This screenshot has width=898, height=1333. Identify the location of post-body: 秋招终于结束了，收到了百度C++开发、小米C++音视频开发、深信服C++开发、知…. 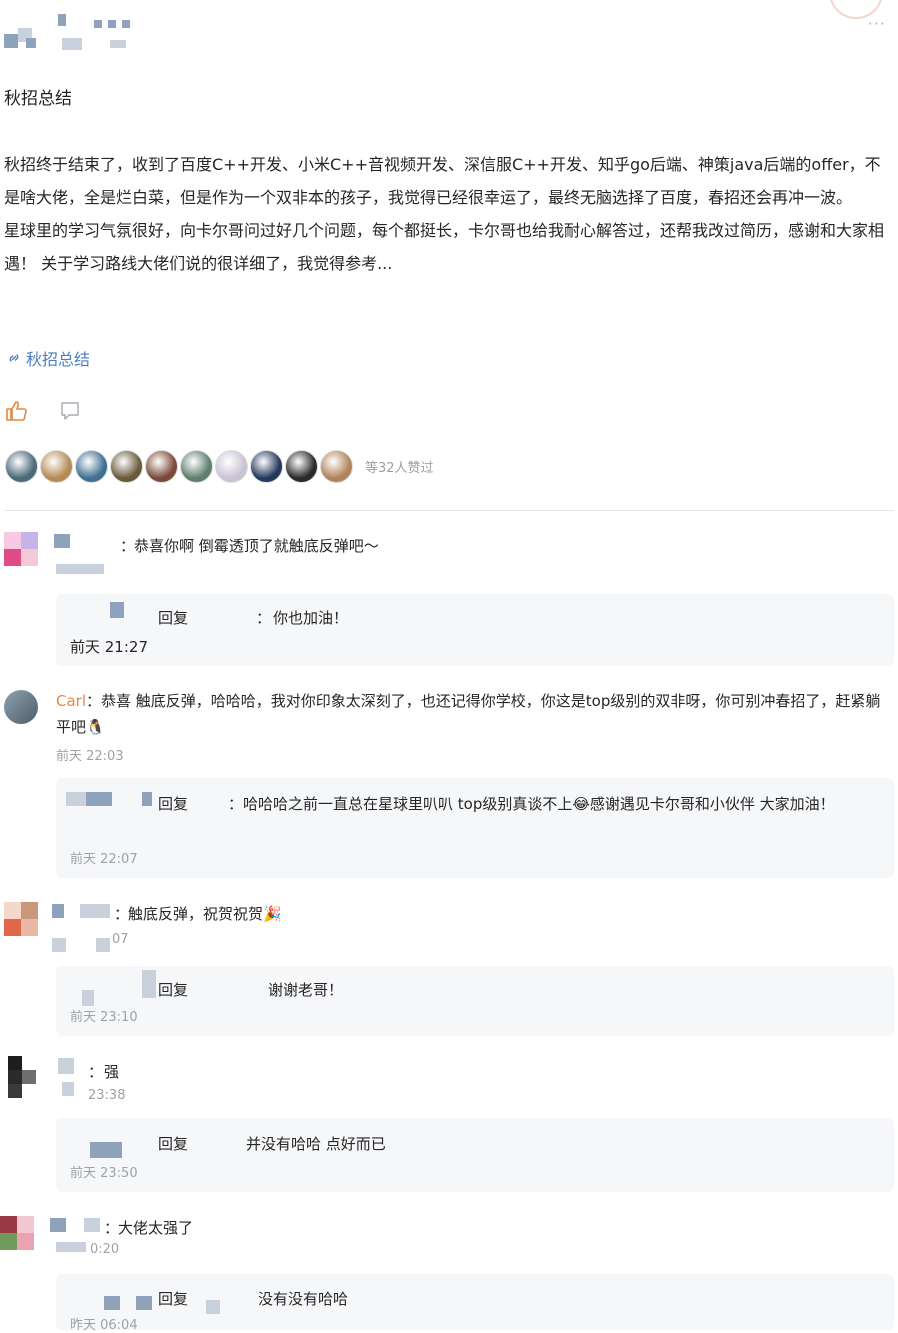
(449, 214).